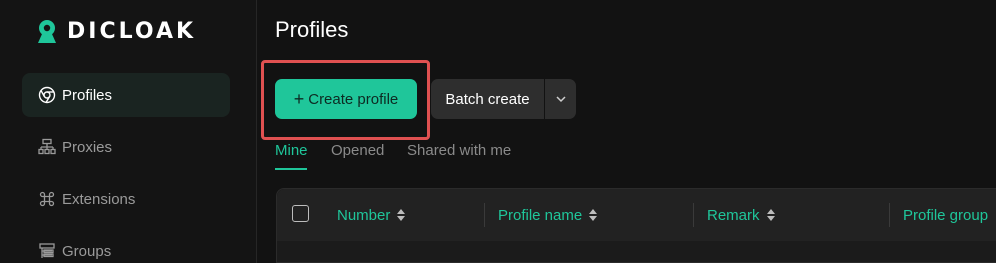 Image resolution: width=996 pixels, height=263 pixels. Describe the element at coordinates (87, 251) in the screenshot. I see `sidebar-item-label: Groups` at that location.